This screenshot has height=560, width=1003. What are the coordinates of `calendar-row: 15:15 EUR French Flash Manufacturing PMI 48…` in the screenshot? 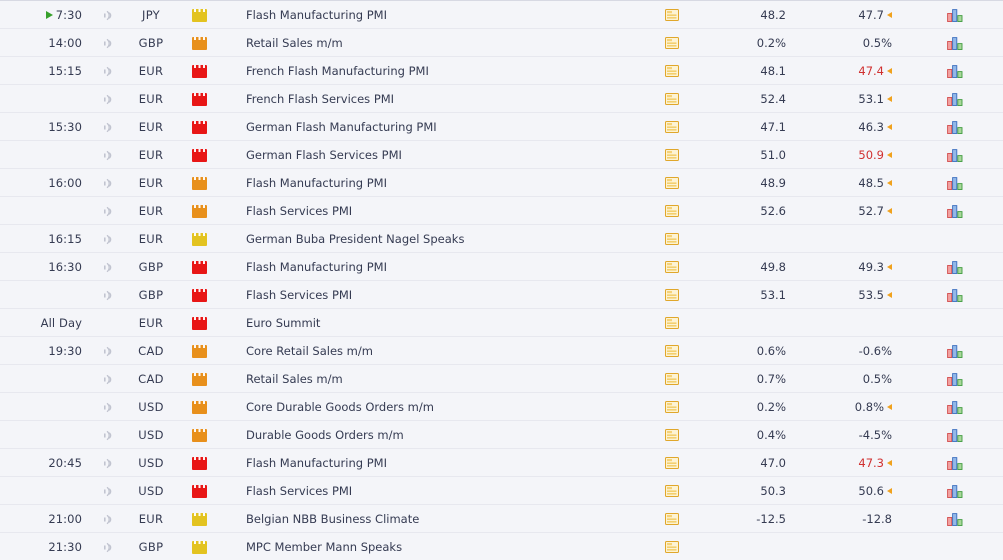 It's located at (501, 70).